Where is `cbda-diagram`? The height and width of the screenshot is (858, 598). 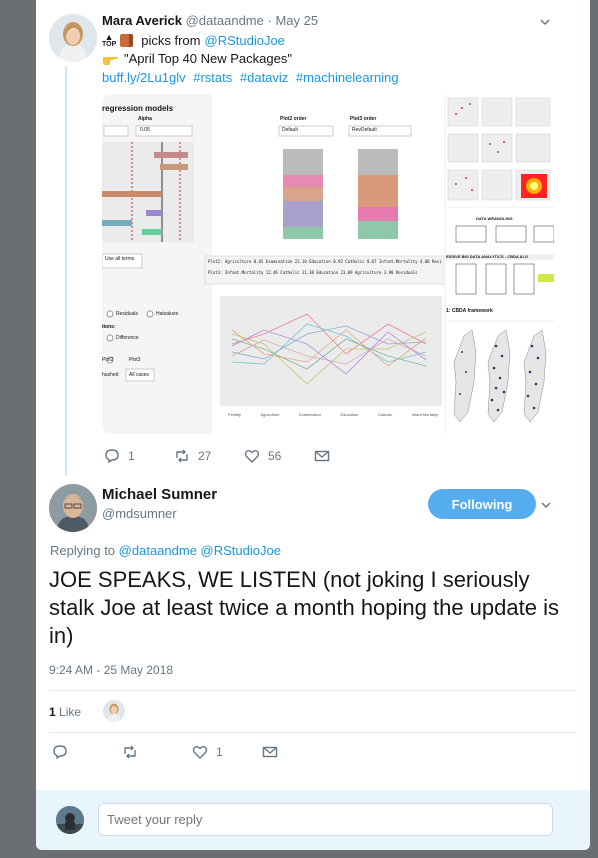
cbda-diagram is located at coordinates (500, 260).